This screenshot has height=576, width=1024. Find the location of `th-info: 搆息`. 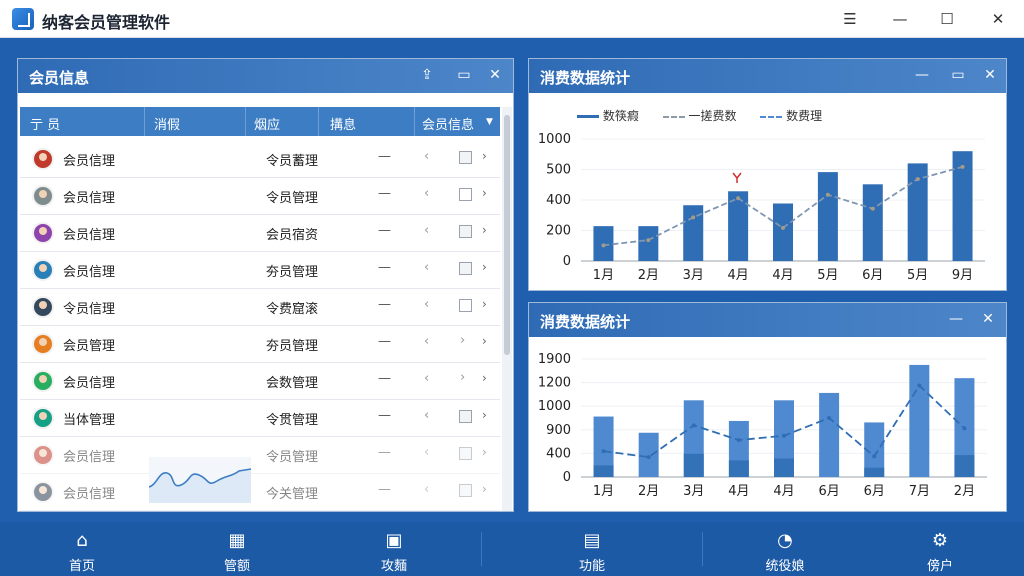

th-info: 搆息 is located at coordinates (343, 123).